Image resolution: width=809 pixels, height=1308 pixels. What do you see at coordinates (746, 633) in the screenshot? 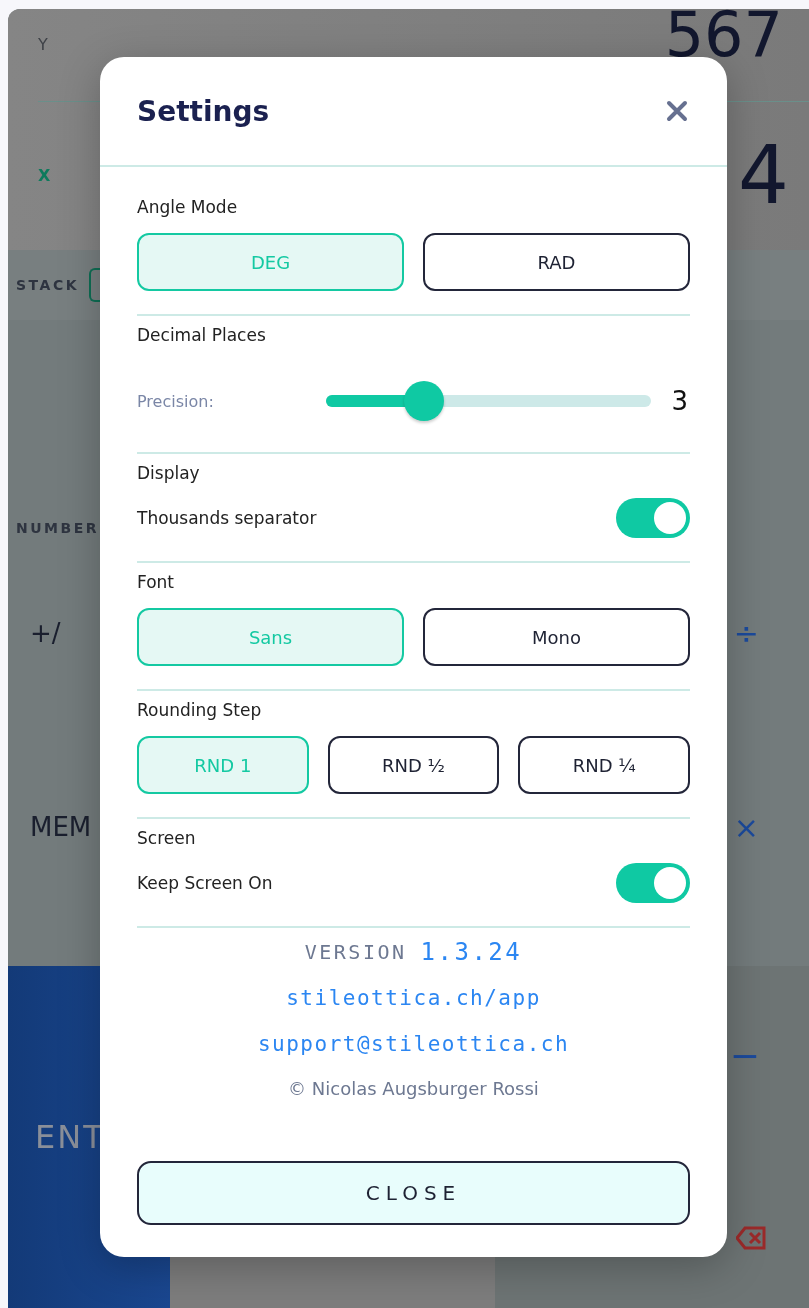
I see `key-label: ÷` at bounding box center [746, 633].